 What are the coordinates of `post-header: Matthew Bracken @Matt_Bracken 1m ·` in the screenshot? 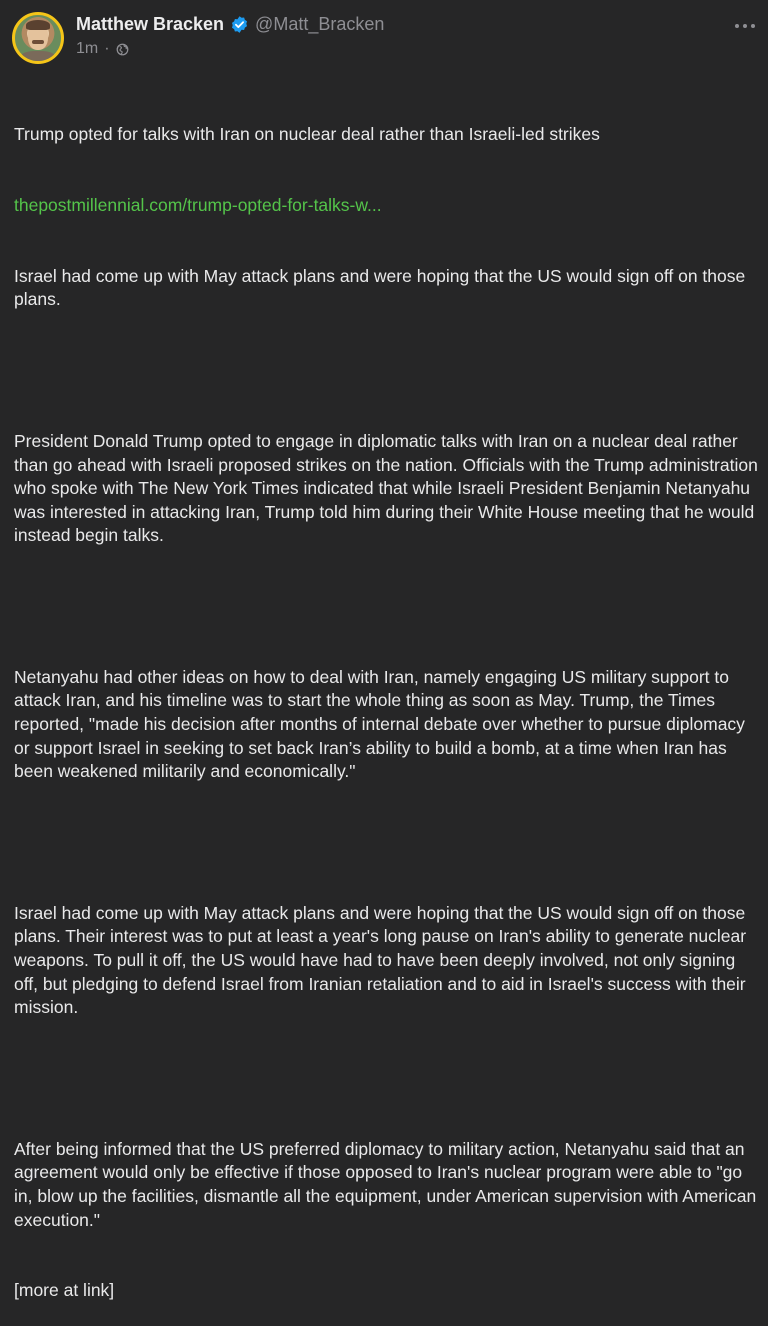 It's located at (384, 38).